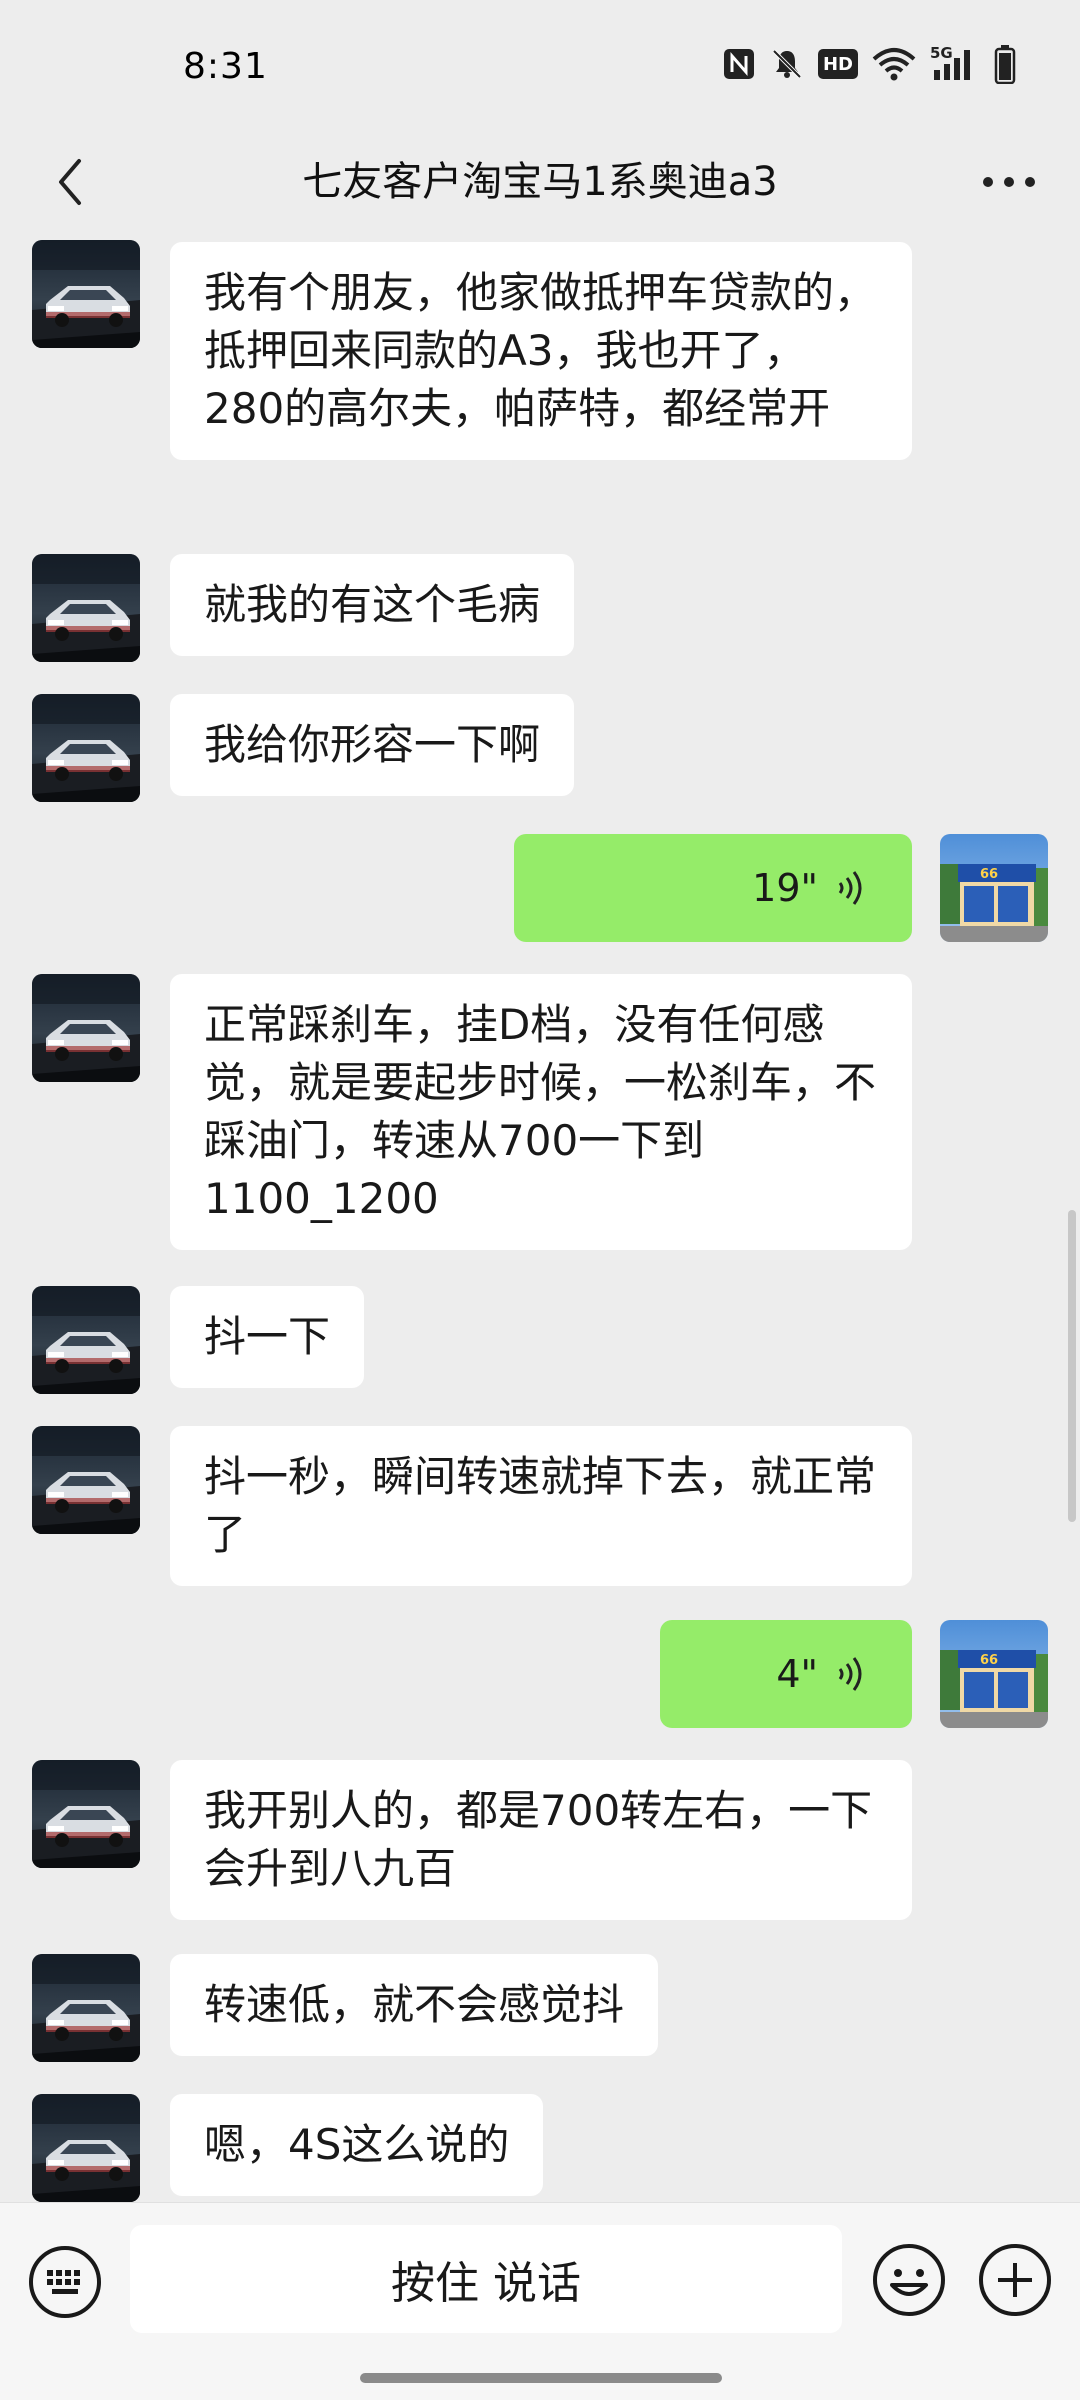  Describe the element at coordinates (739, 64) in the screenshot. I see `nfc-icon` at that location.